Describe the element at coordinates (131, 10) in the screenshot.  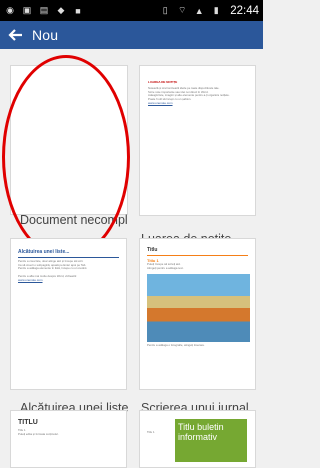
I see `status-bar: ◉ ▣ ▤ ◆ ■ ▯ ⌔ ▲ ▮ 22:44` at that location.